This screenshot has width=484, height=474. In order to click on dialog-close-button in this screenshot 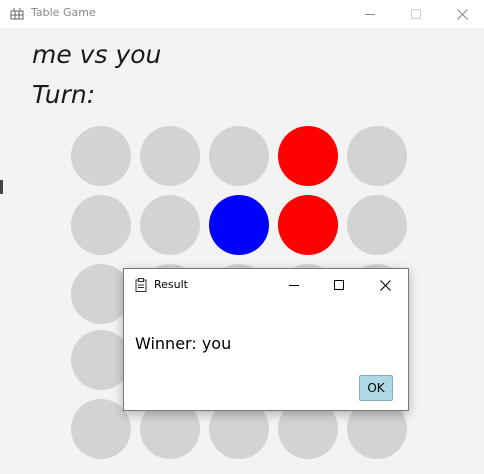, I will do `click(385, 285)`.